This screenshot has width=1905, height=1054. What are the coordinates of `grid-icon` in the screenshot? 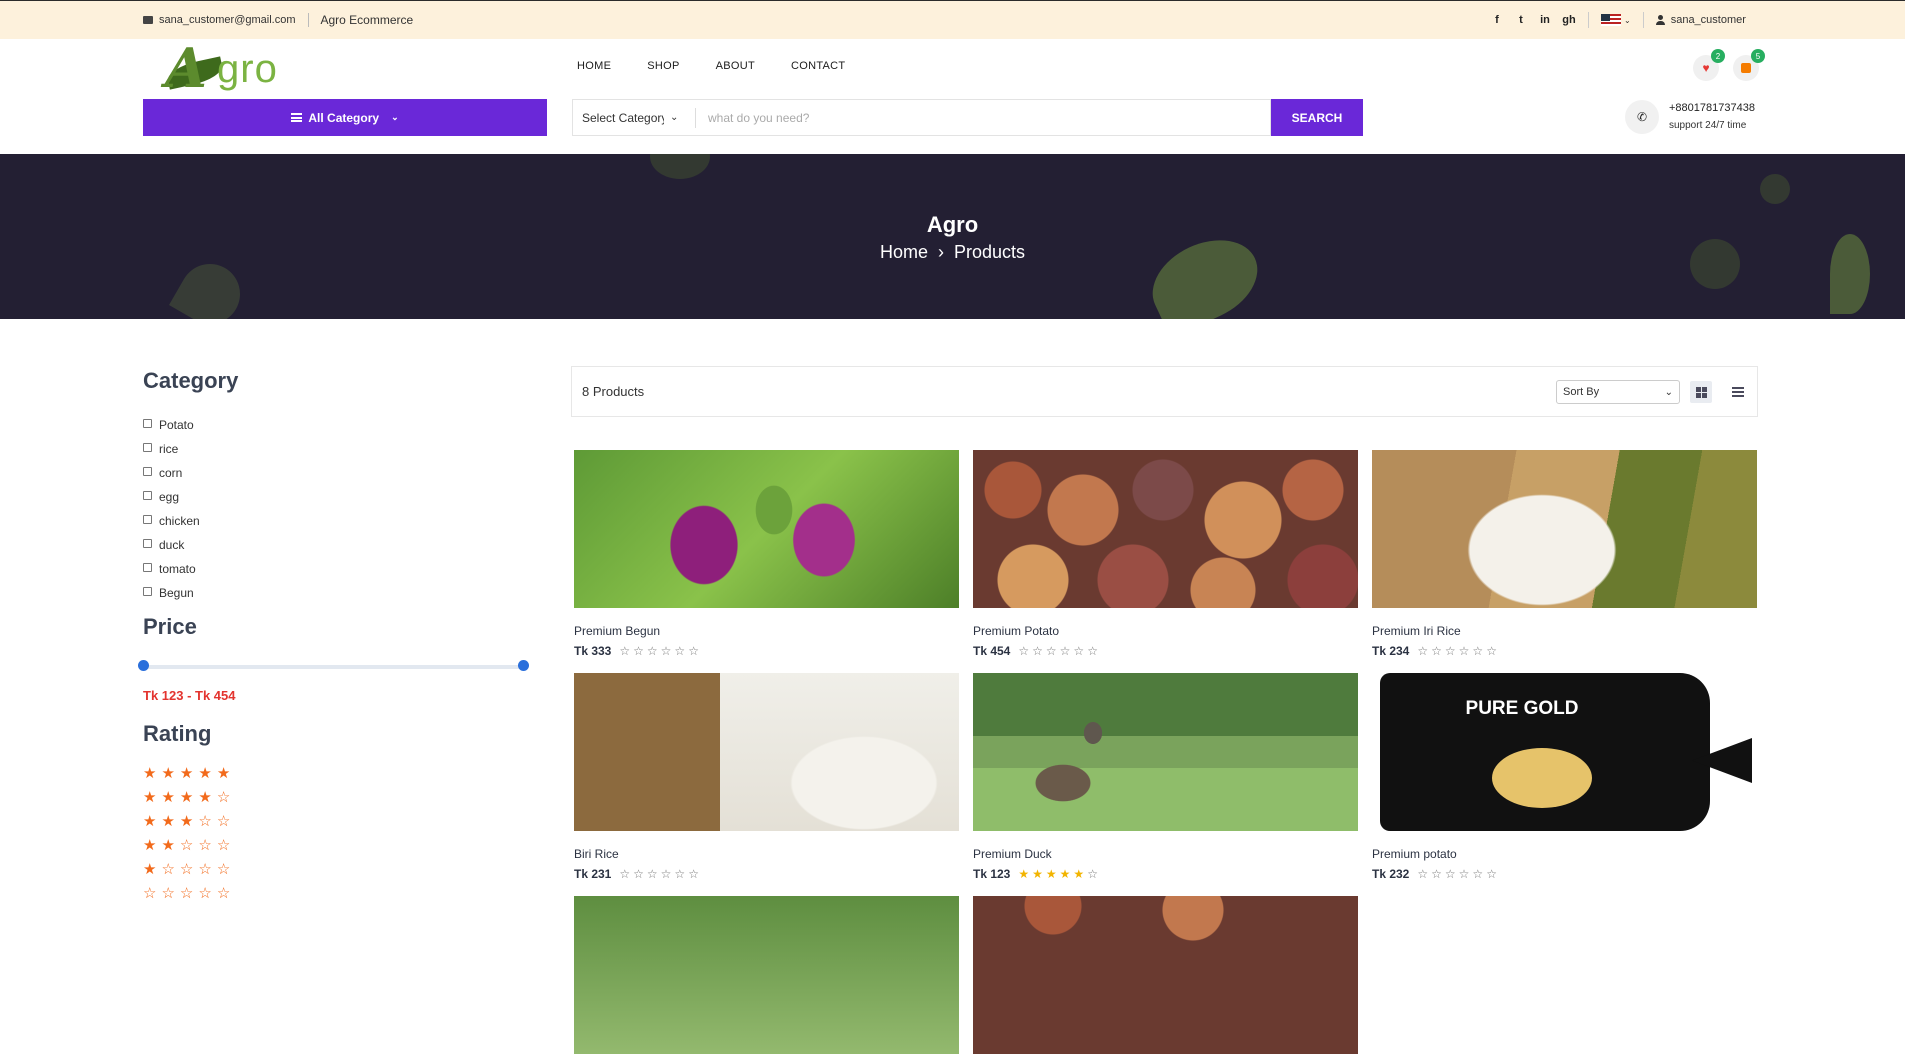 It's located at (1701, 392).